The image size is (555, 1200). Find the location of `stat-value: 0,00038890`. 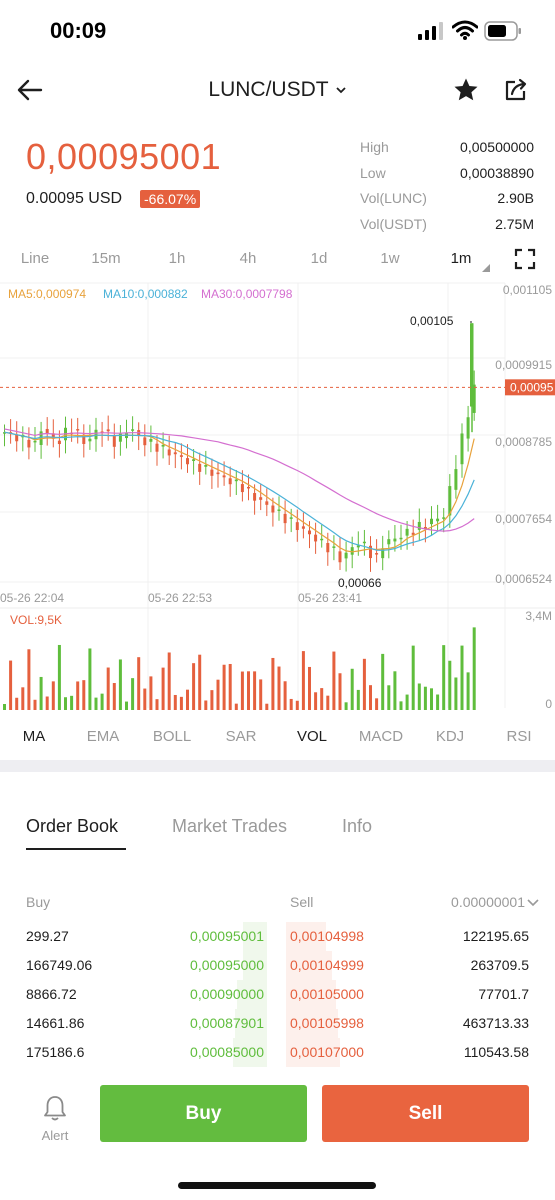

stat-value: 0,00038890 is located at coordinates (497, 173).